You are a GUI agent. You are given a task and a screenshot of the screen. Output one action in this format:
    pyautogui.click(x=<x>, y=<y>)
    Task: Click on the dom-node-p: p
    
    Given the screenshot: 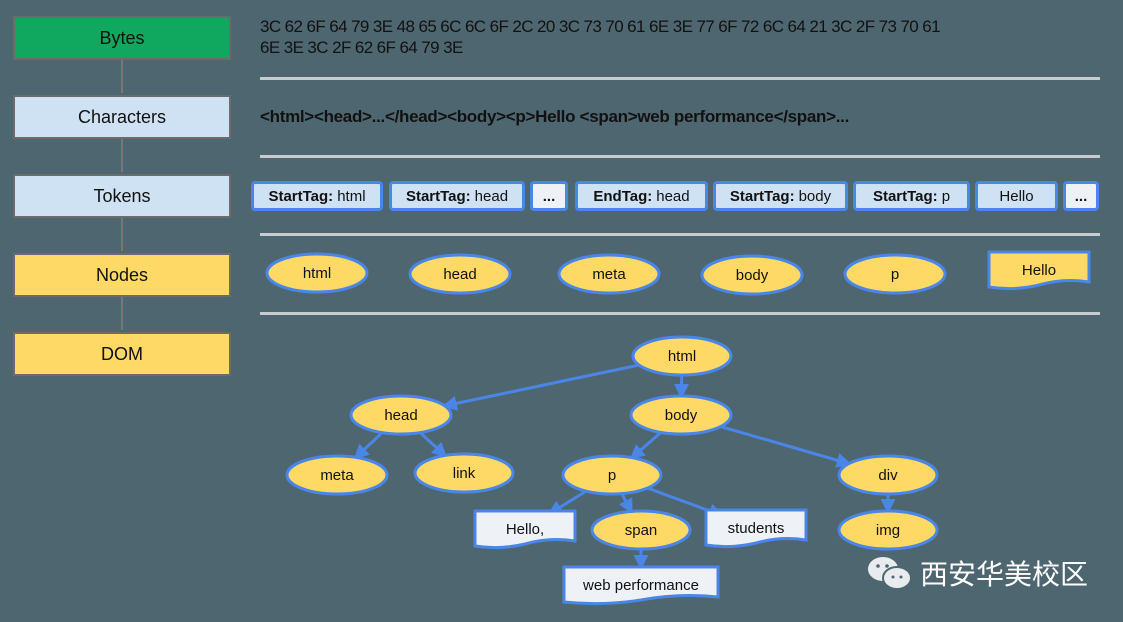 What is the action you would take?
    pyautogui.click(x=612, y=475)
    